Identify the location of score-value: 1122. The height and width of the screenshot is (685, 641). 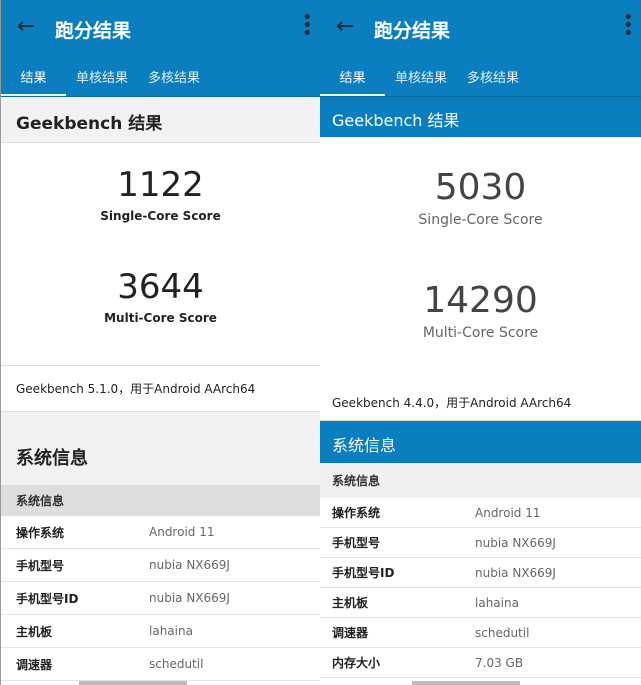
(160, 185).